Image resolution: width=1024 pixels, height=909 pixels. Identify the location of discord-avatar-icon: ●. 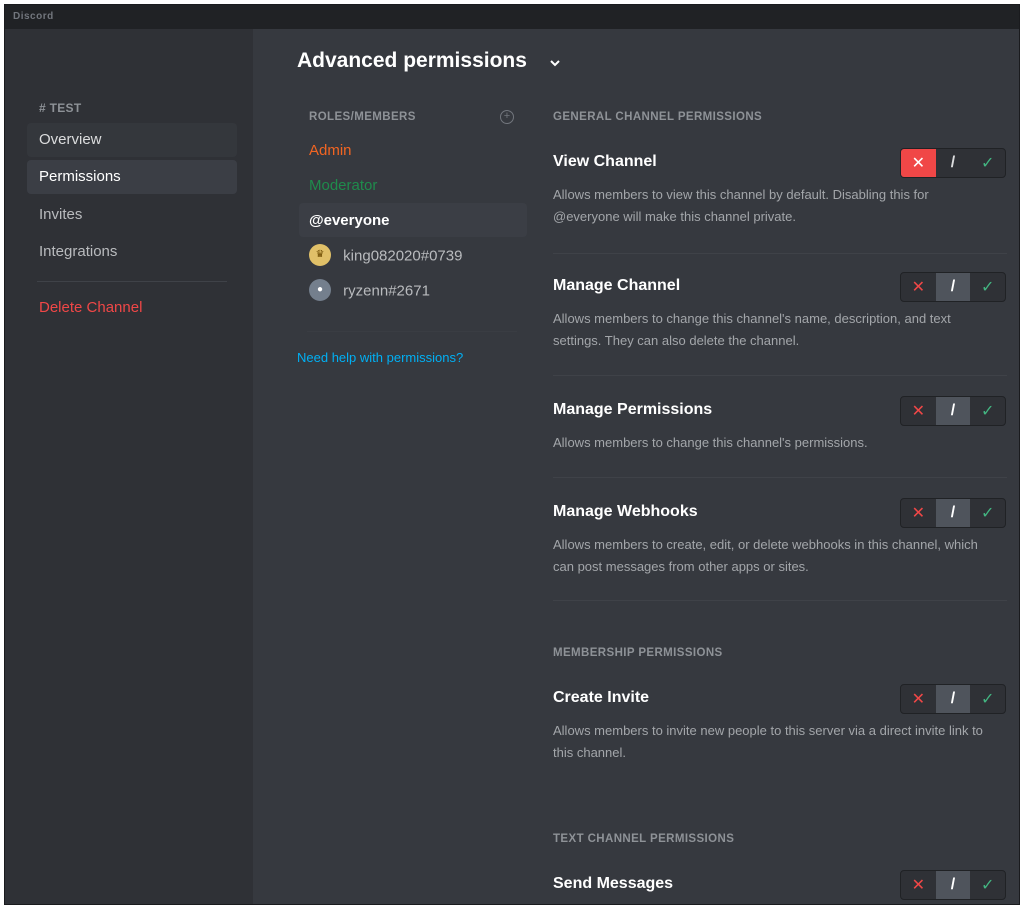
(320, 290).